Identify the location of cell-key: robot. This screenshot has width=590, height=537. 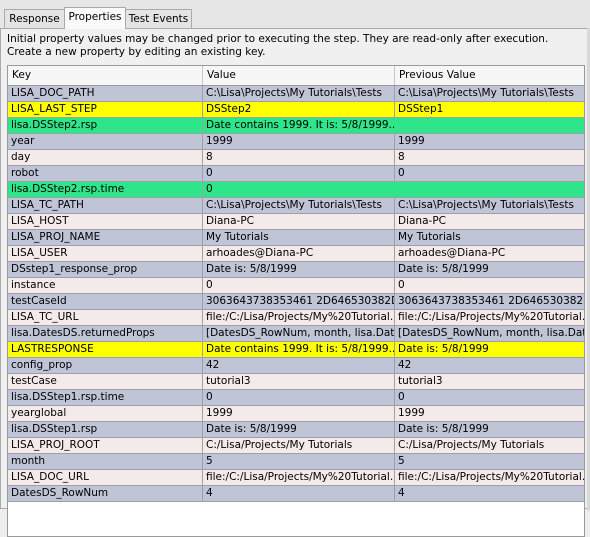
(105, 173).